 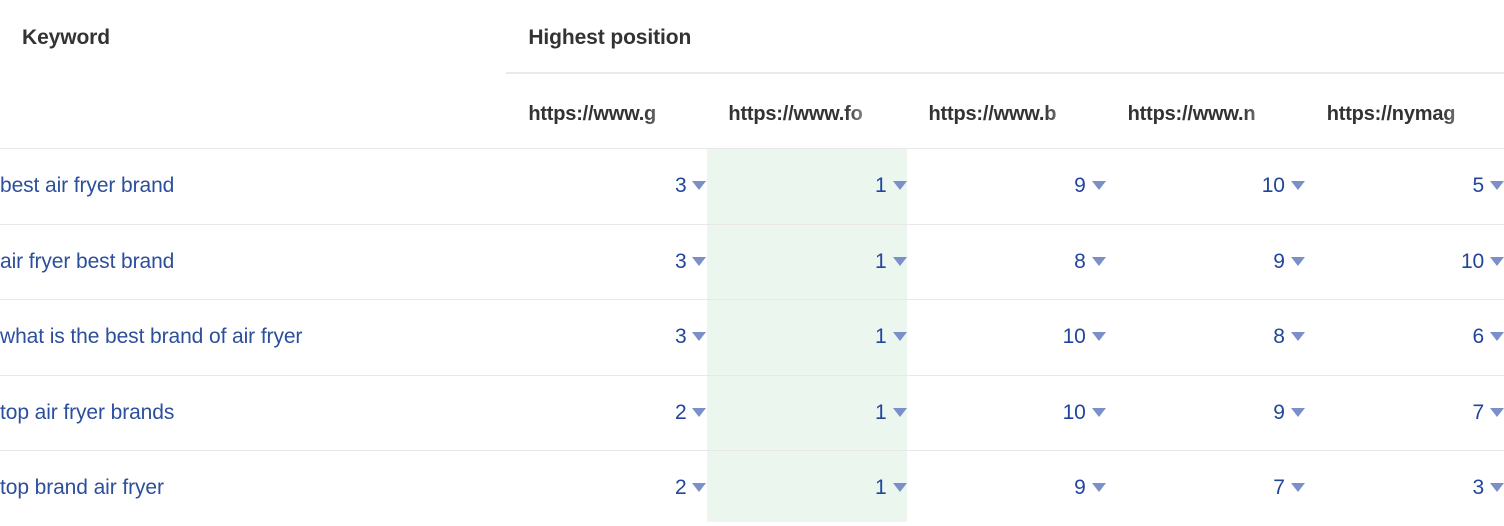 I want to click on keyword-link: air fryer best brand, so click(x=87, y=261).